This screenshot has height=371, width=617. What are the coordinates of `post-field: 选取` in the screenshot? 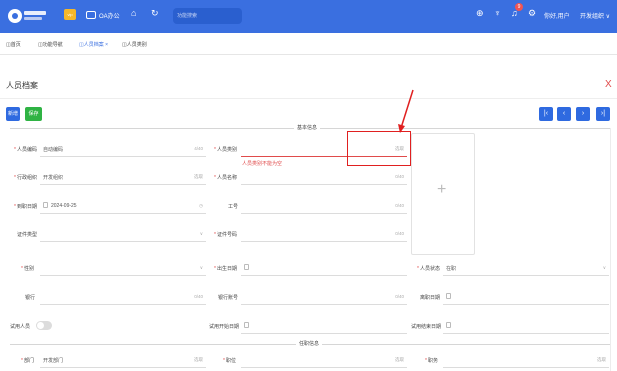 It's located at (526, 360).